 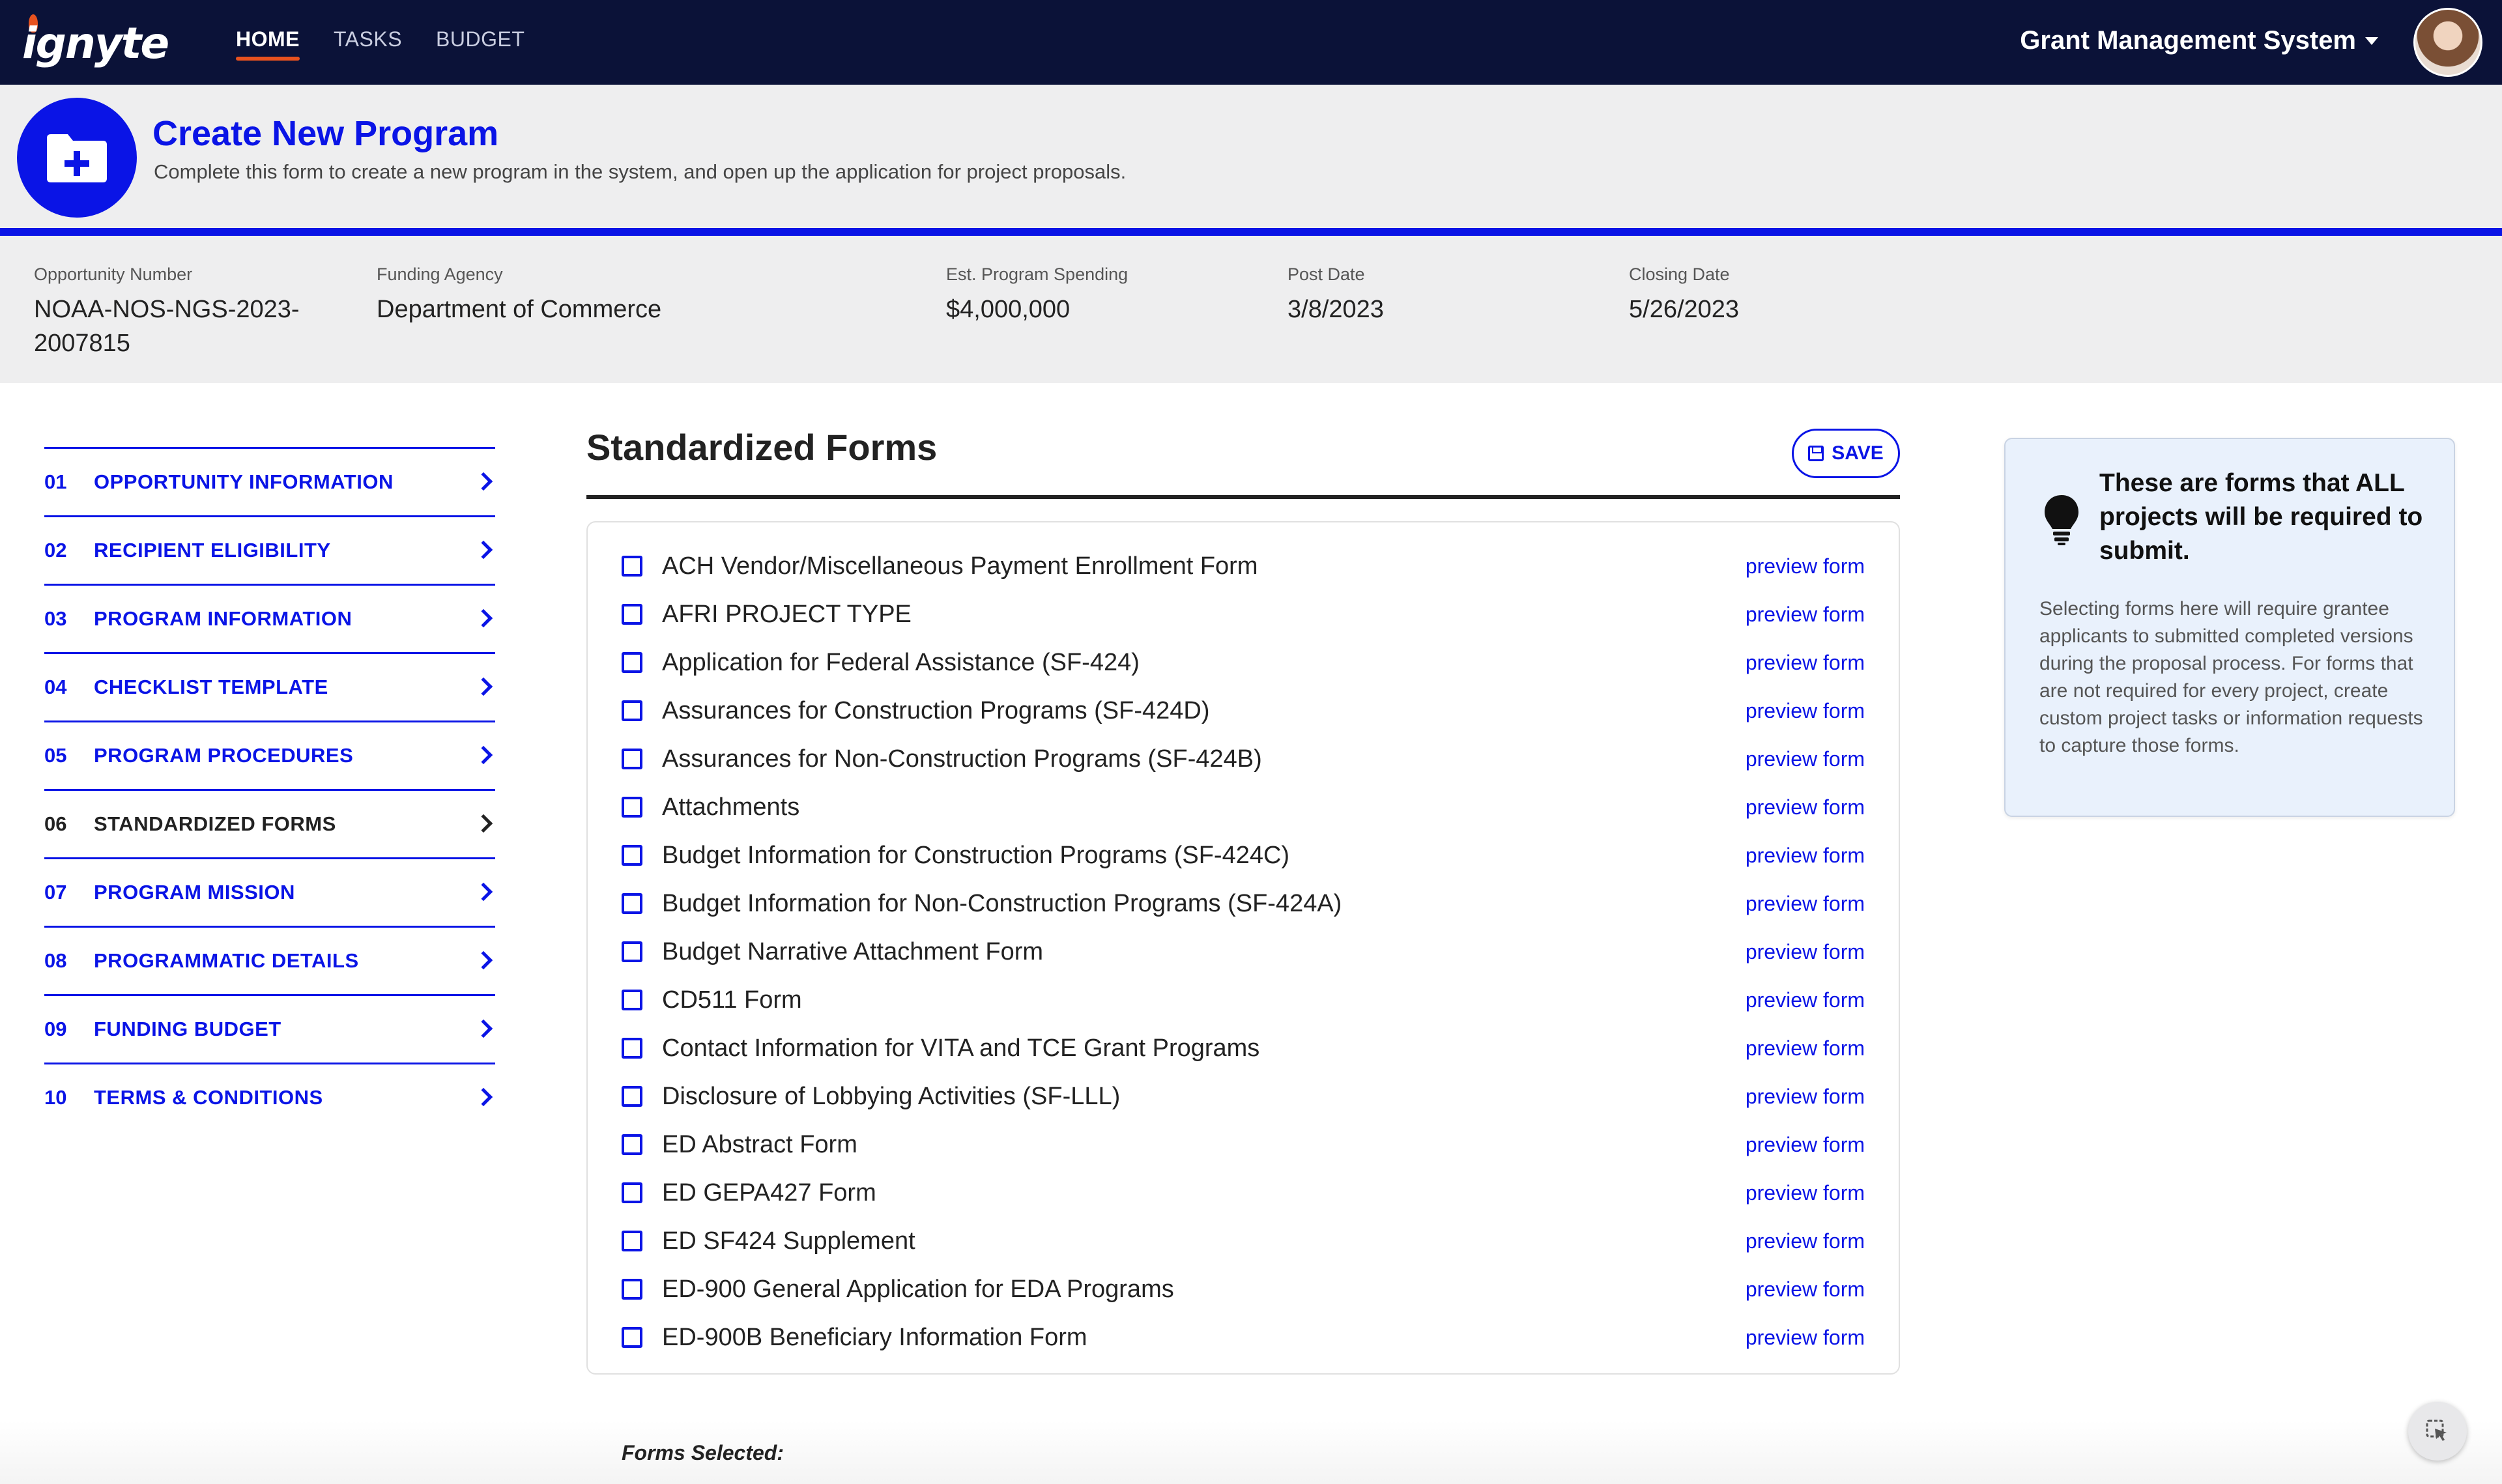 What do you see at coordinates (1335, 310) in the screenshot?
I see `post-date-value: 3/8/2023` at bounding box center [1335, 310].